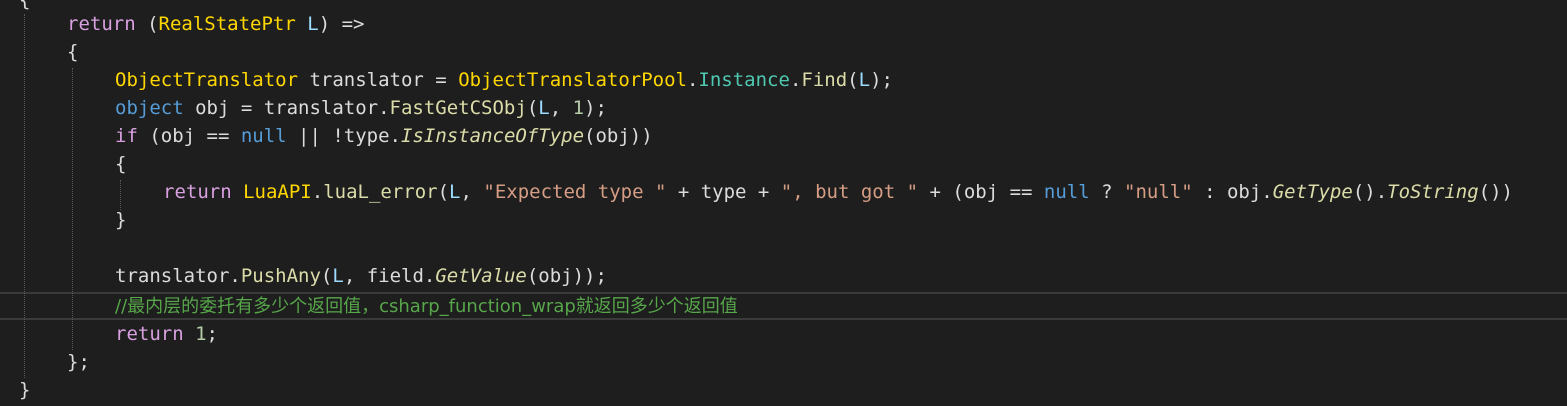 Image resolution: width=1567 pixels, height=406 pixels. I want to click on code-token: + type +, so click(723, 192).